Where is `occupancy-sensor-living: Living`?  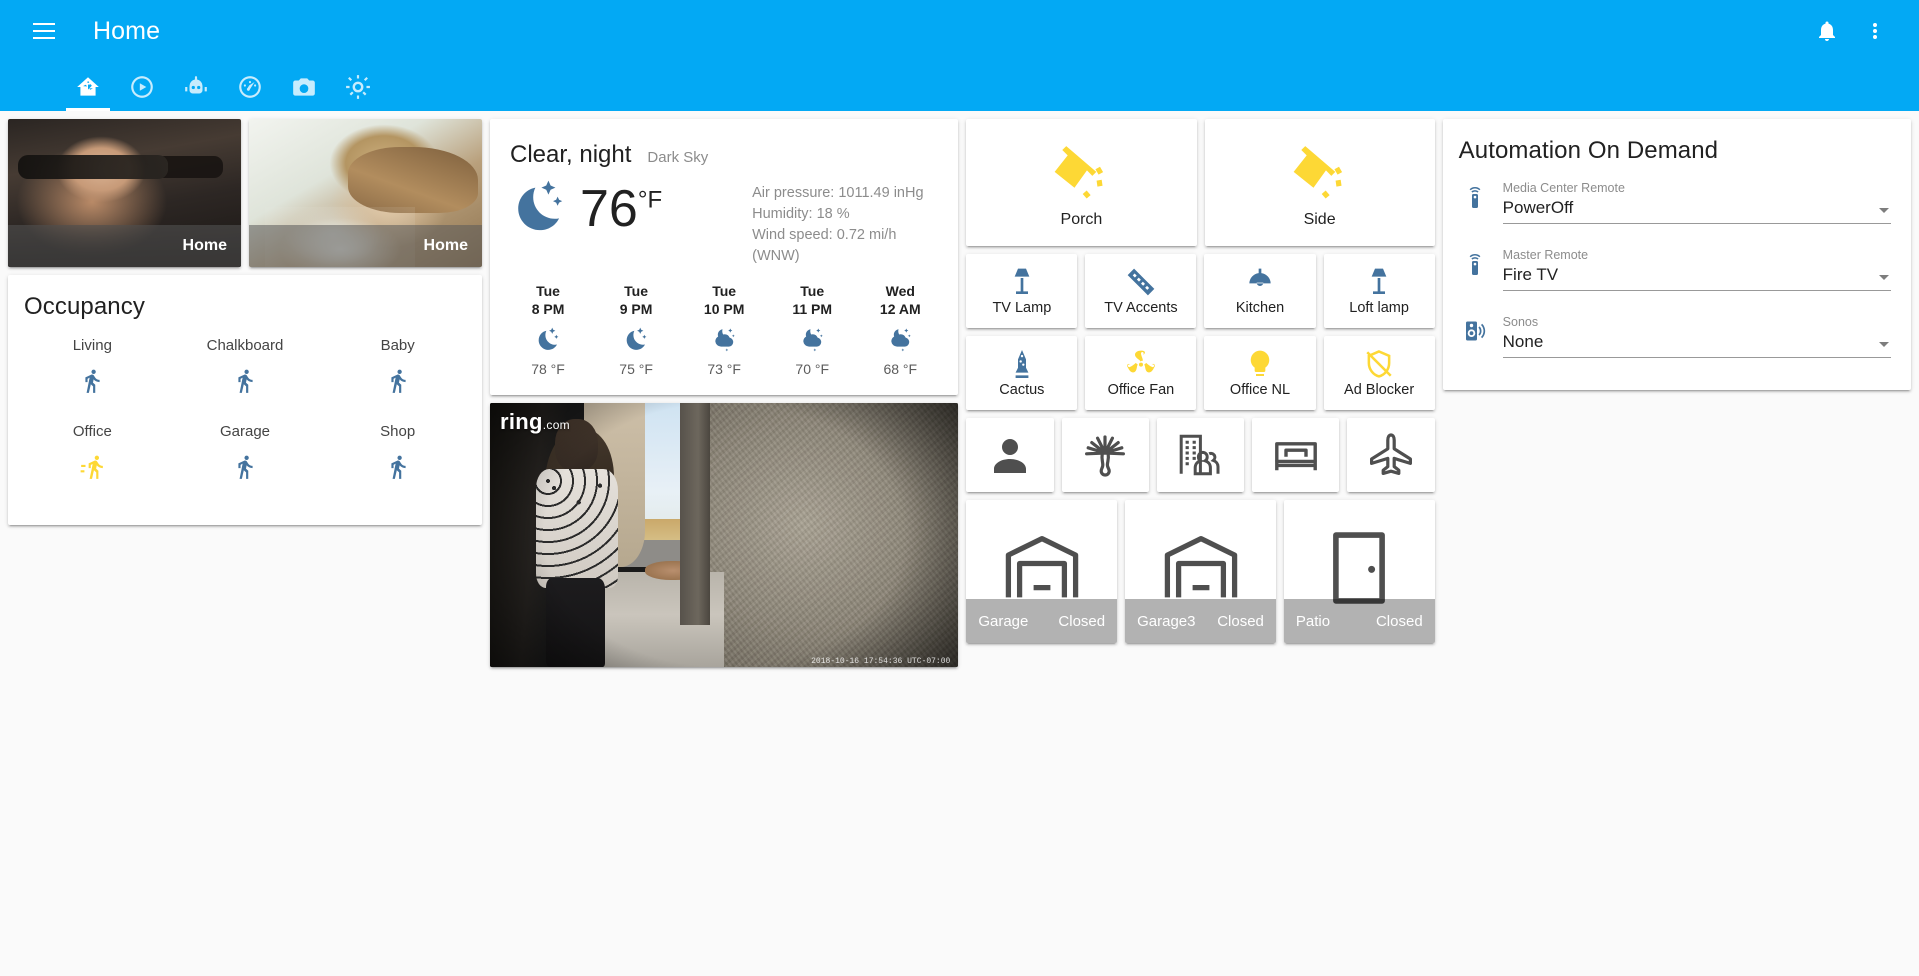
occupancy-sensor-living: Living is located at coordinates (92, 372).